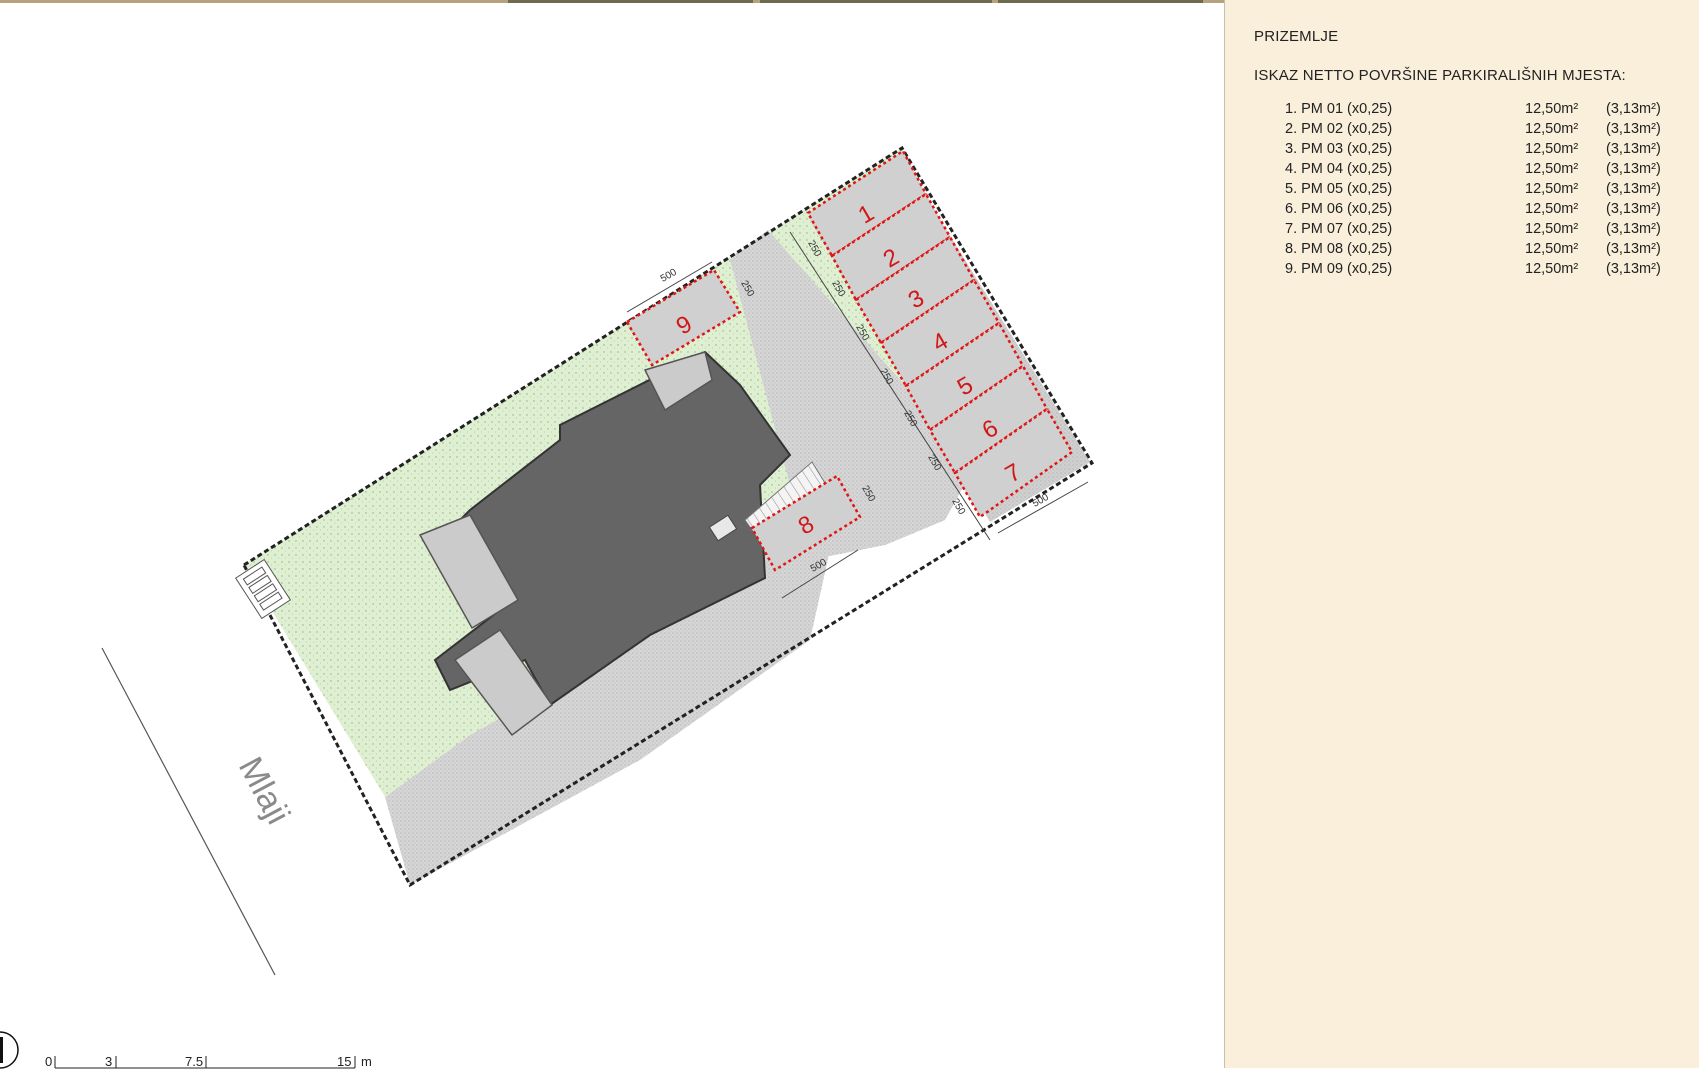 The height and width of the screenshot is (1080, 1699). I want to click on pm-label: 6. PM 06 (x0,25), so click(1339, 209).